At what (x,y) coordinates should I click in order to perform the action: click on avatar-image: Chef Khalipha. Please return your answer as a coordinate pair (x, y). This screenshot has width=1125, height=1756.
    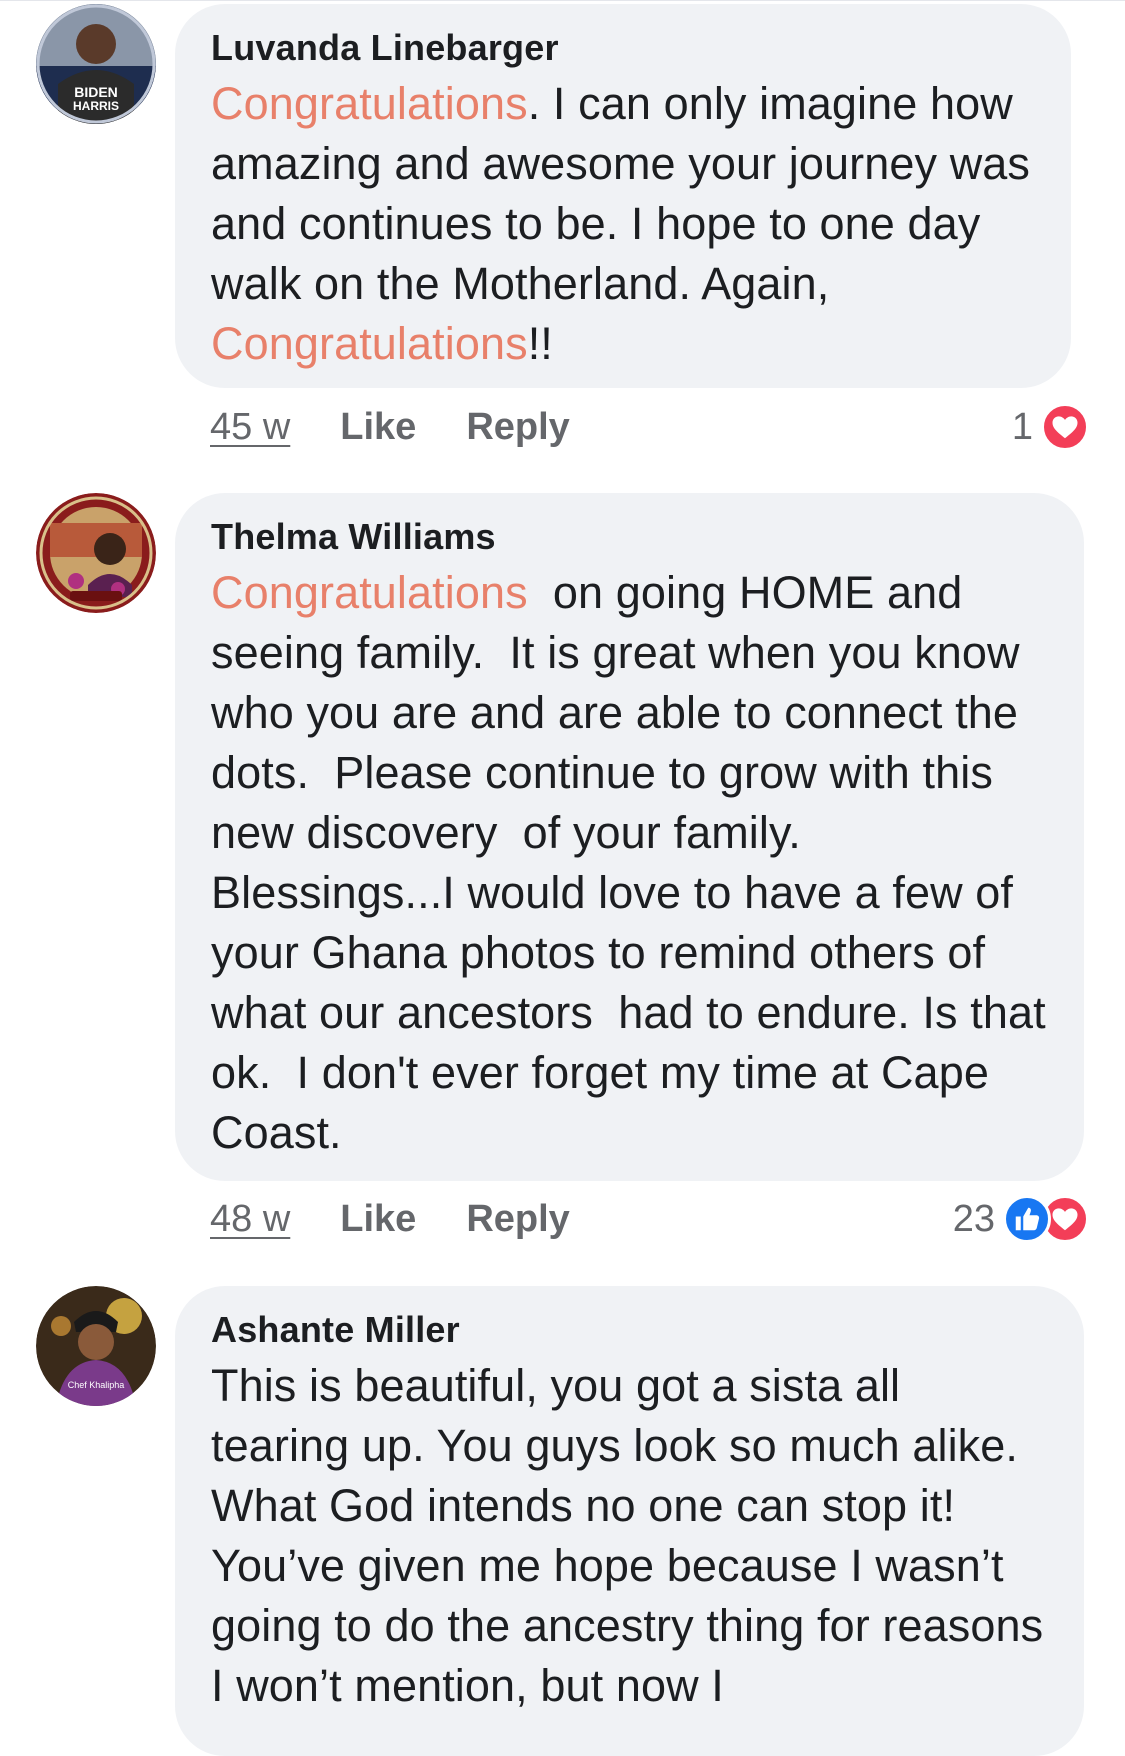
    Looking at the image, I should click on (96, 1346).